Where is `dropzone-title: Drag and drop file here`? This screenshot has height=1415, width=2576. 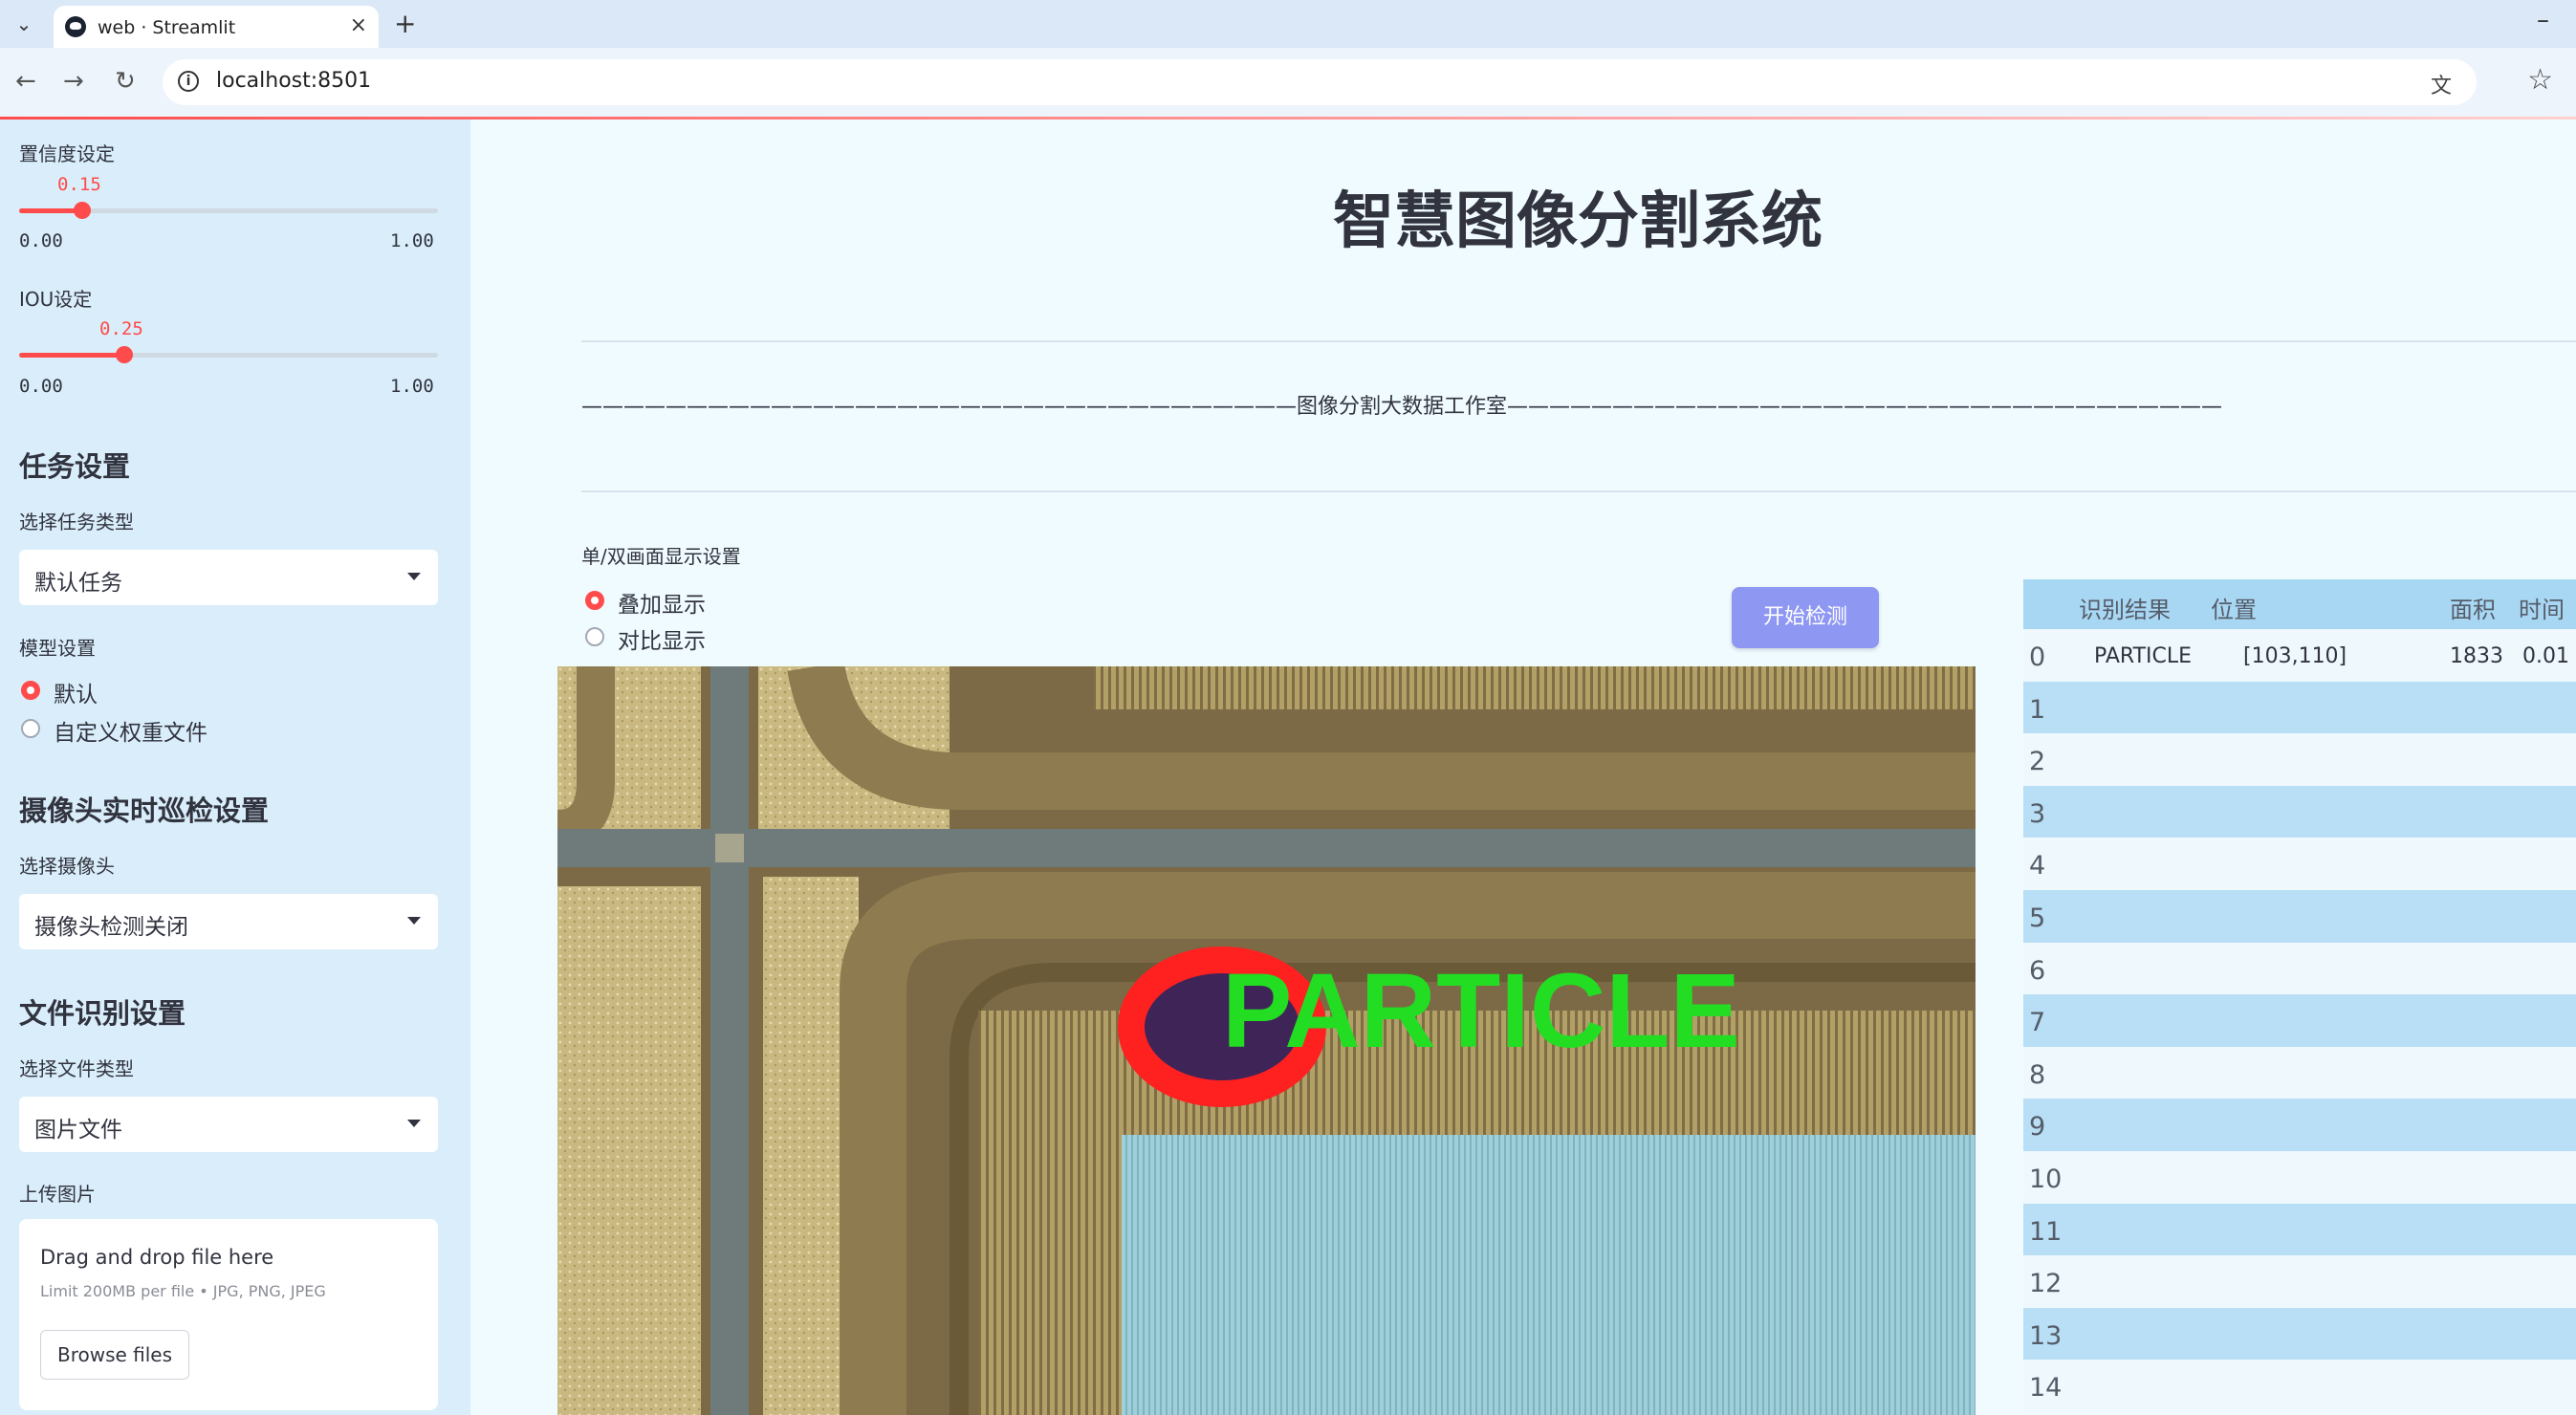
dropzone-title: Drag and drop file here is located at coordinates (157, 1257).